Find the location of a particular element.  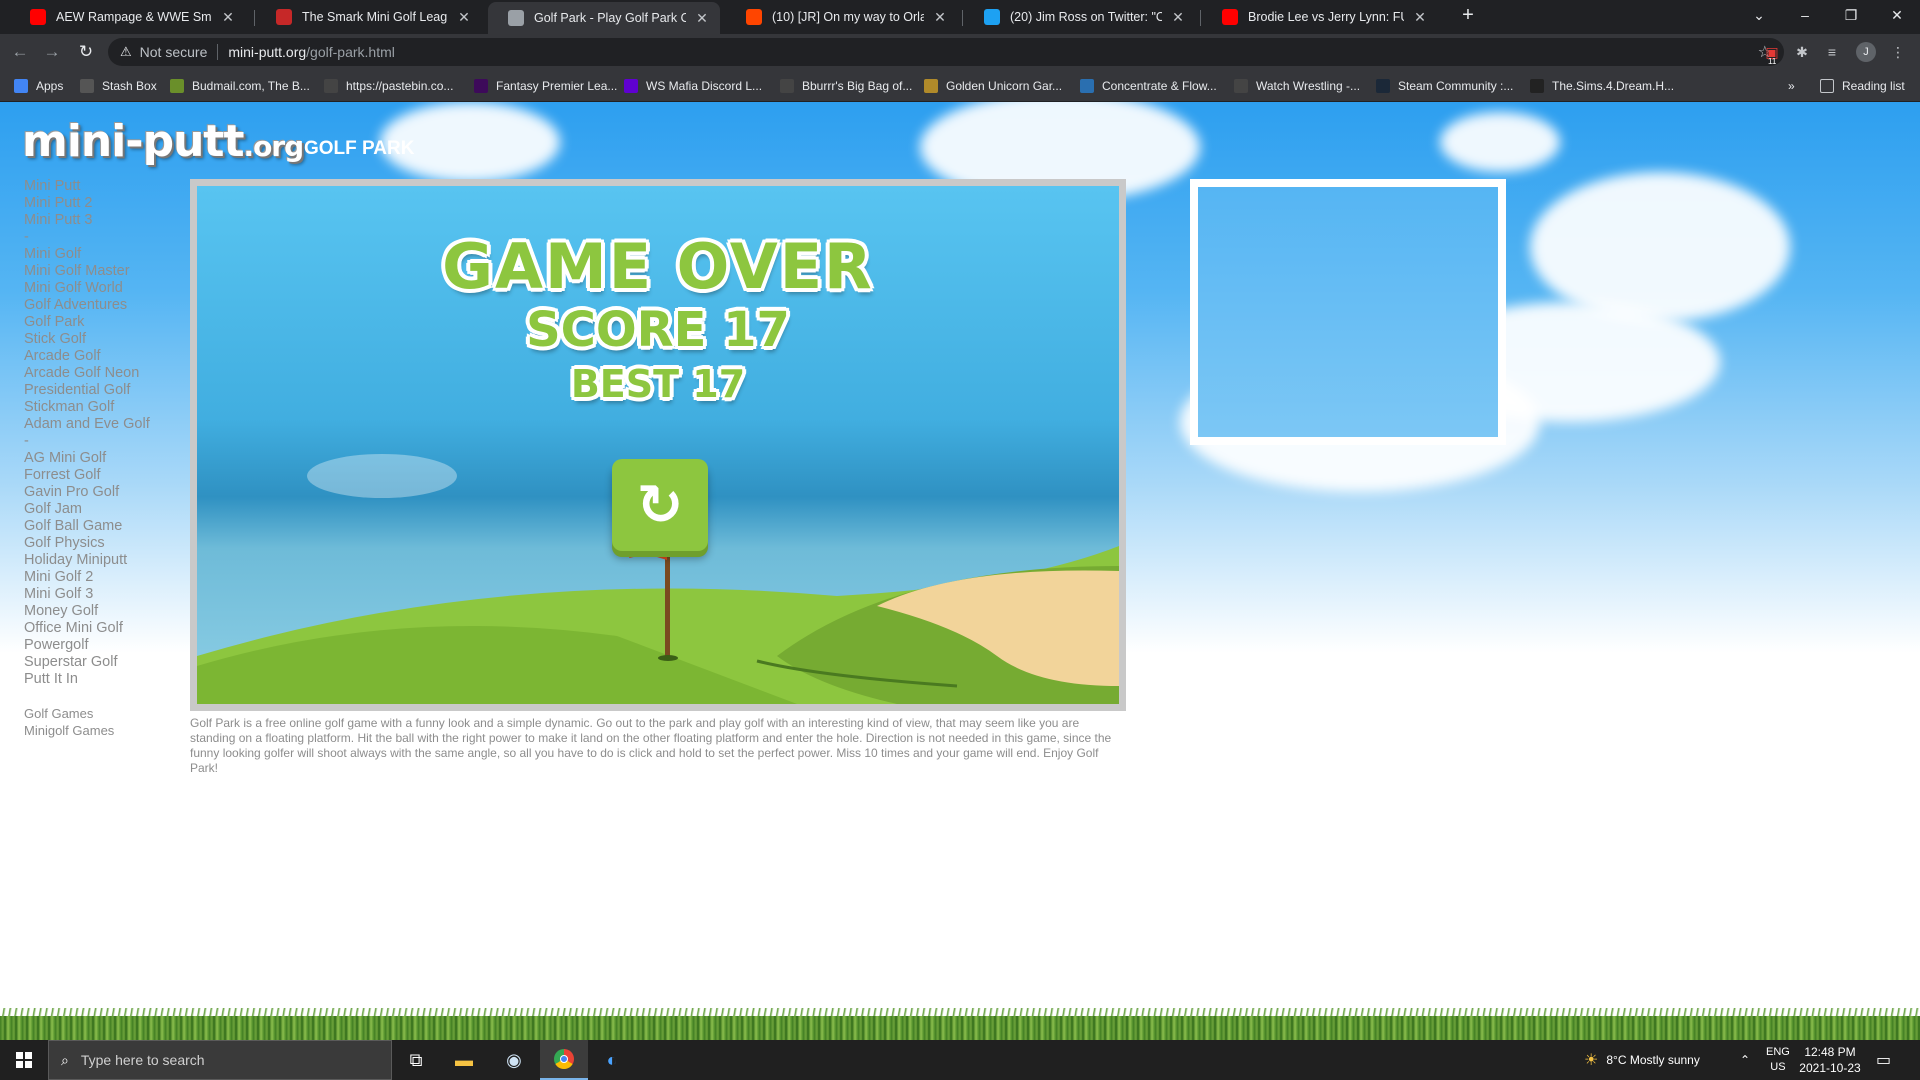

sidebar-link: Putt It In is located at coordinates (104, 679).